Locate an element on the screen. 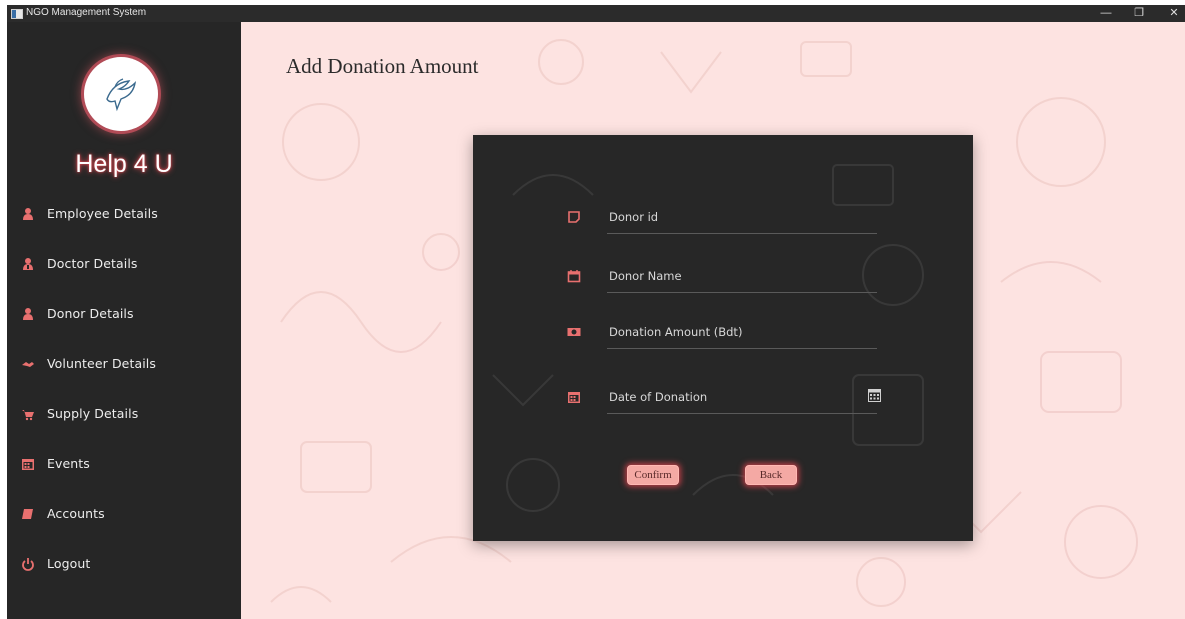 This screenshot has height=619, width=1185. handshake-icon is located at coordinates (28, 364).